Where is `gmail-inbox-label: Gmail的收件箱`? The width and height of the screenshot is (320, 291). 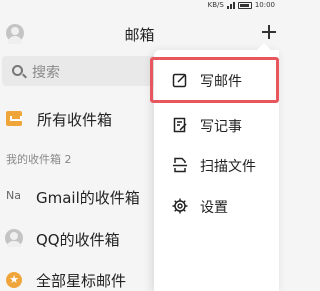 gmail-inbox-label: Gmail的收件箱 is located at coordinates (88, 198).